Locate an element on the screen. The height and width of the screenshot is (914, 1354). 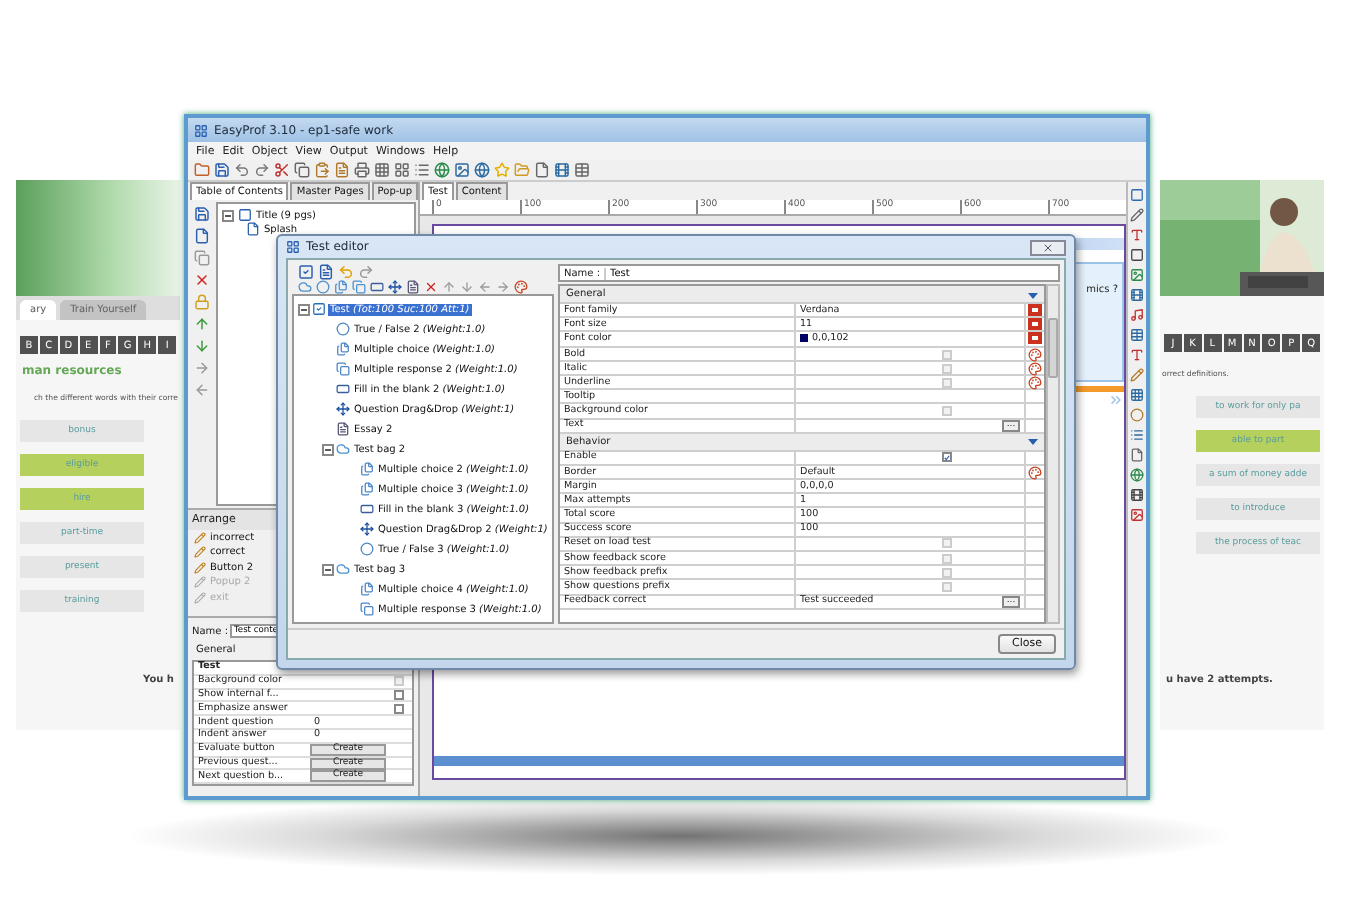
chevrons-icon is located at coordinates (1116, 400).